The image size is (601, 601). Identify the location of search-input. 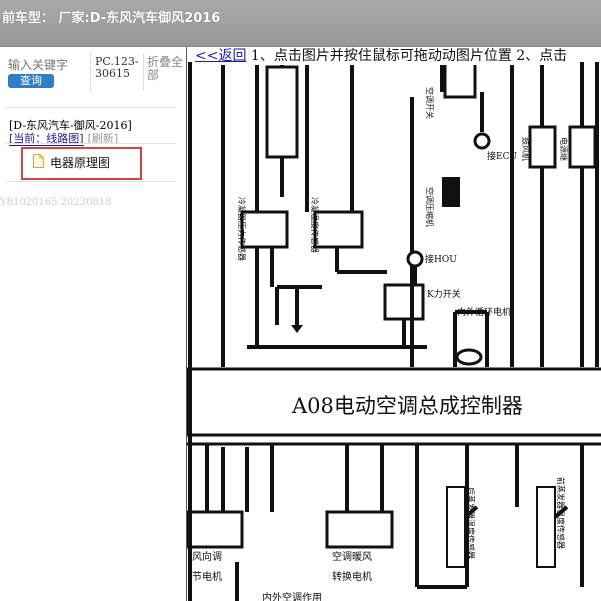
(41, 65).